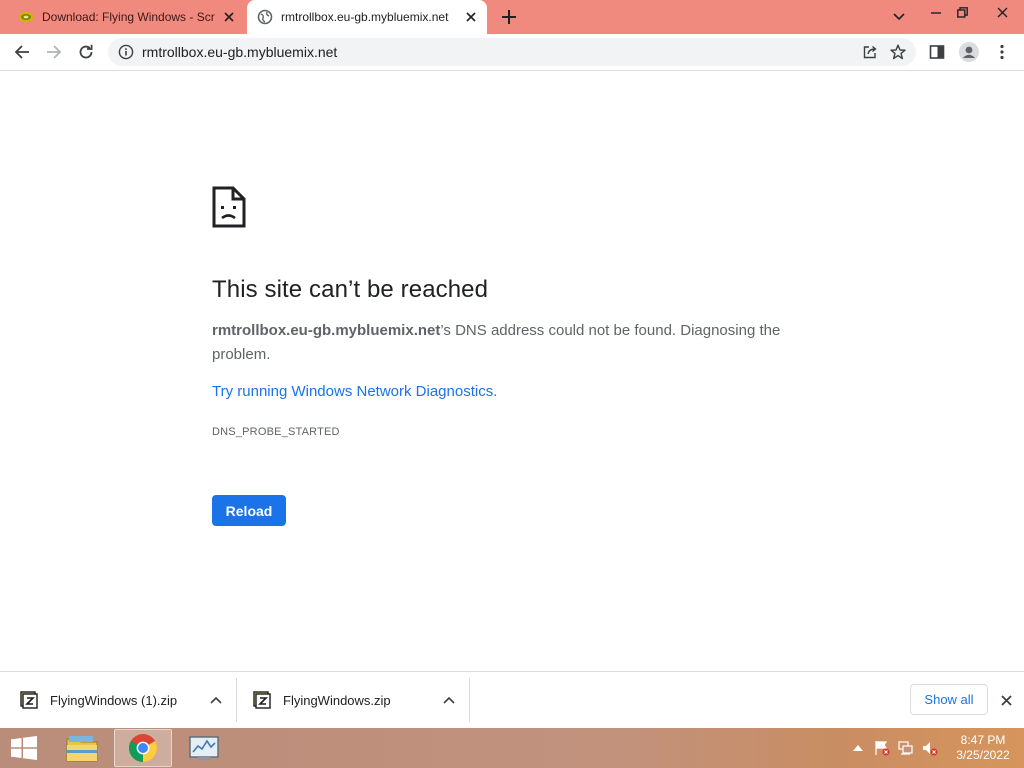 This screenshot has height=768, width=1024. I want to click on windows-logo-icon, so click(24, 748).